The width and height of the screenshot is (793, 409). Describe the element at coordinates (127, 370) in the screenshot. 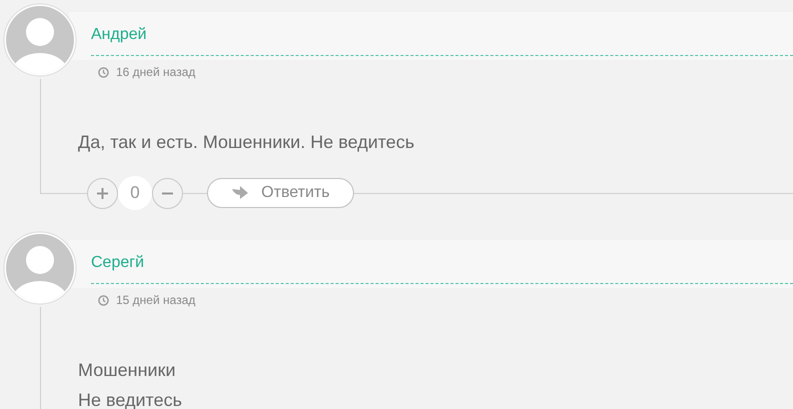

I see `comment-text: Мошенники` at that location.